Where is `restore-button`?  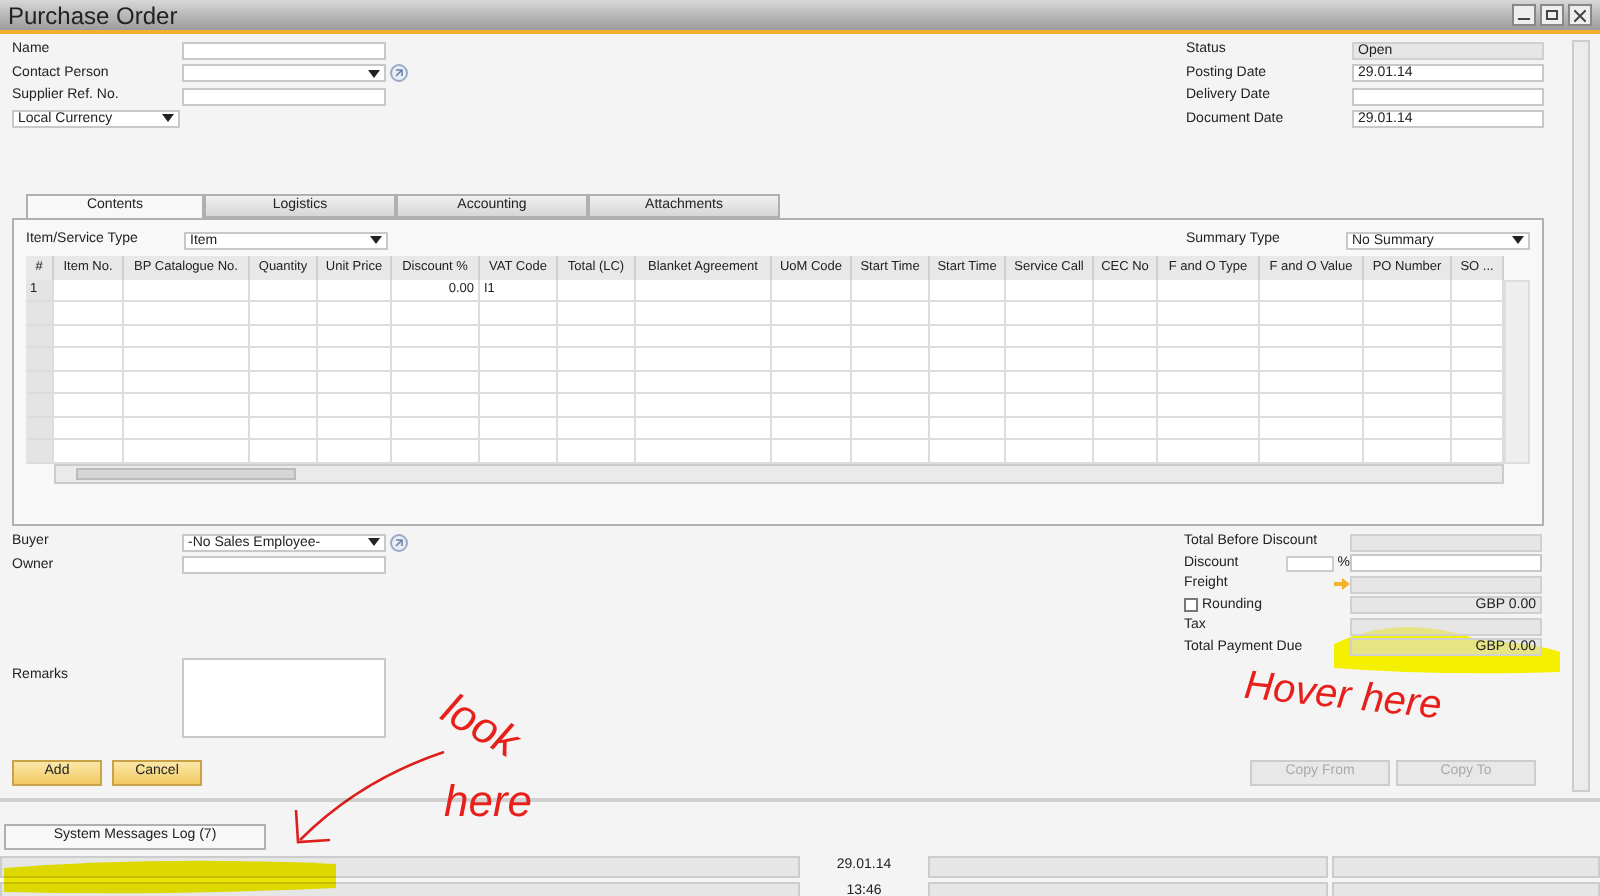 restore-button is located at coordinates (1552, 15).